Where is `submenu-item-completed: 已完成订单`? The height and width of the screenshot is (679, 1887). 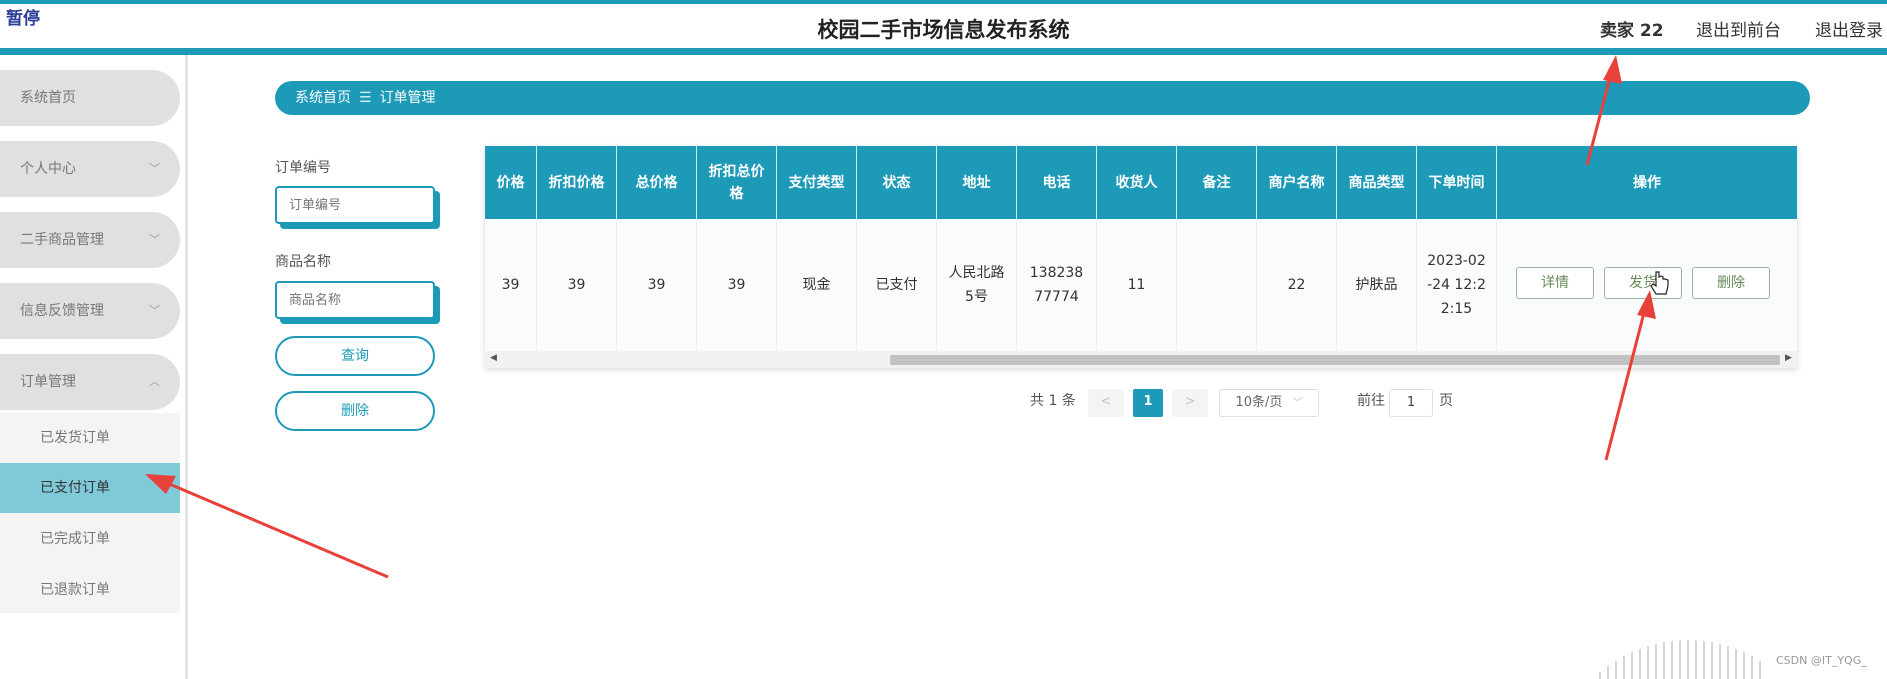
submenu-item-completed: 已完成订单 is located at coordinates (90, 539).